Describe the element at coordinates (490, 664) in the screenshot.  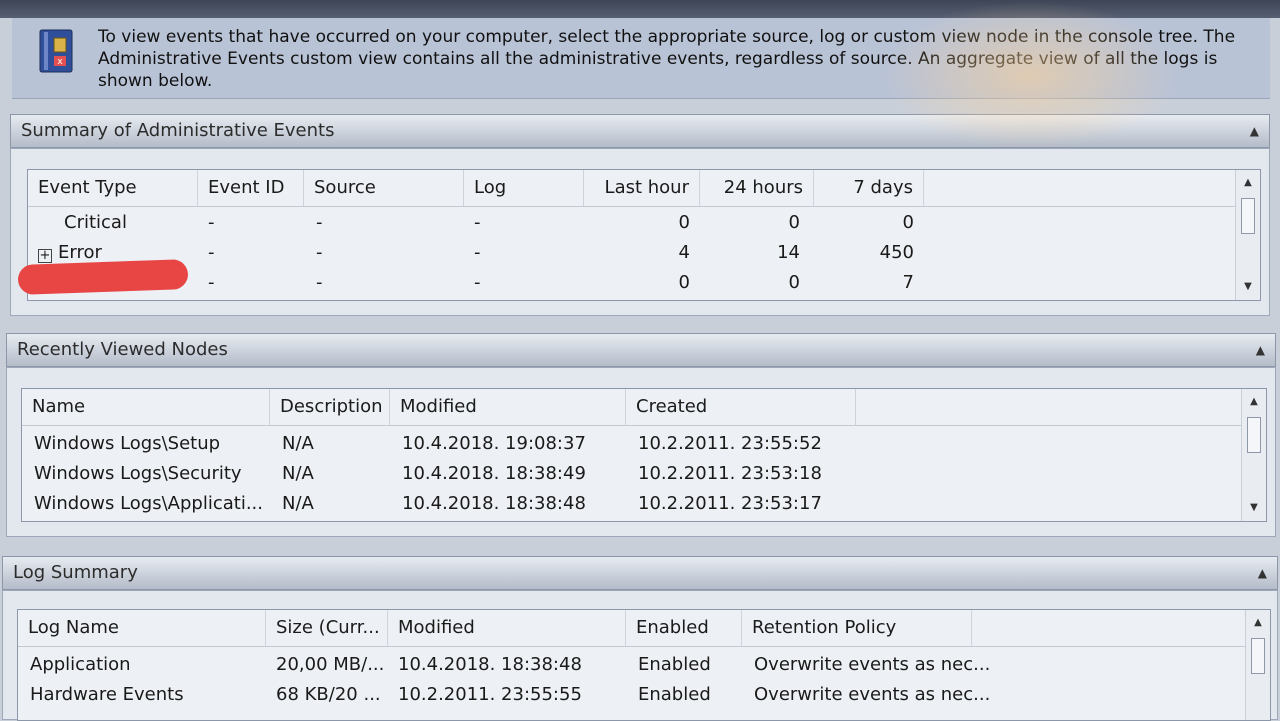
I see `log-modified: 10.4.2018. 18:38:48` at that location.